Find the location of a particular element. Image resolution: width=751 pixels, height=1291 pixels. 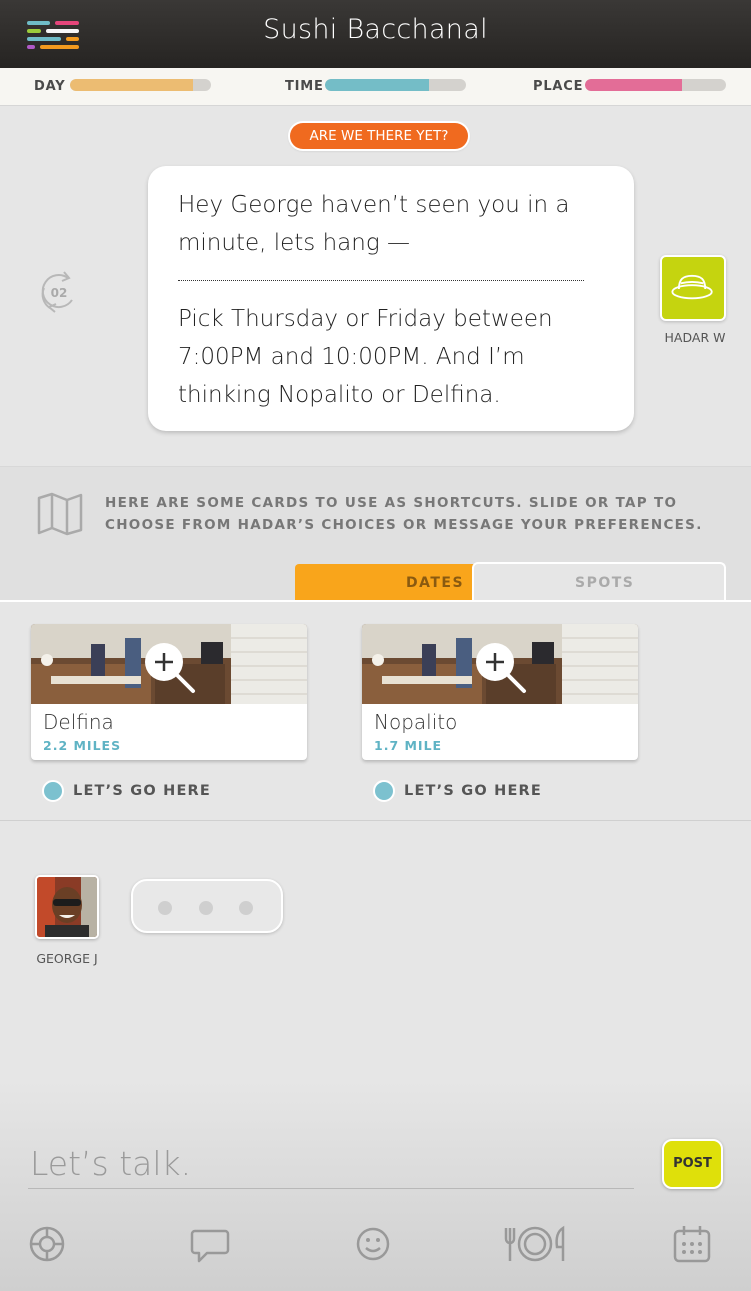

hadar-avatar is located at coordinates (693, 288).